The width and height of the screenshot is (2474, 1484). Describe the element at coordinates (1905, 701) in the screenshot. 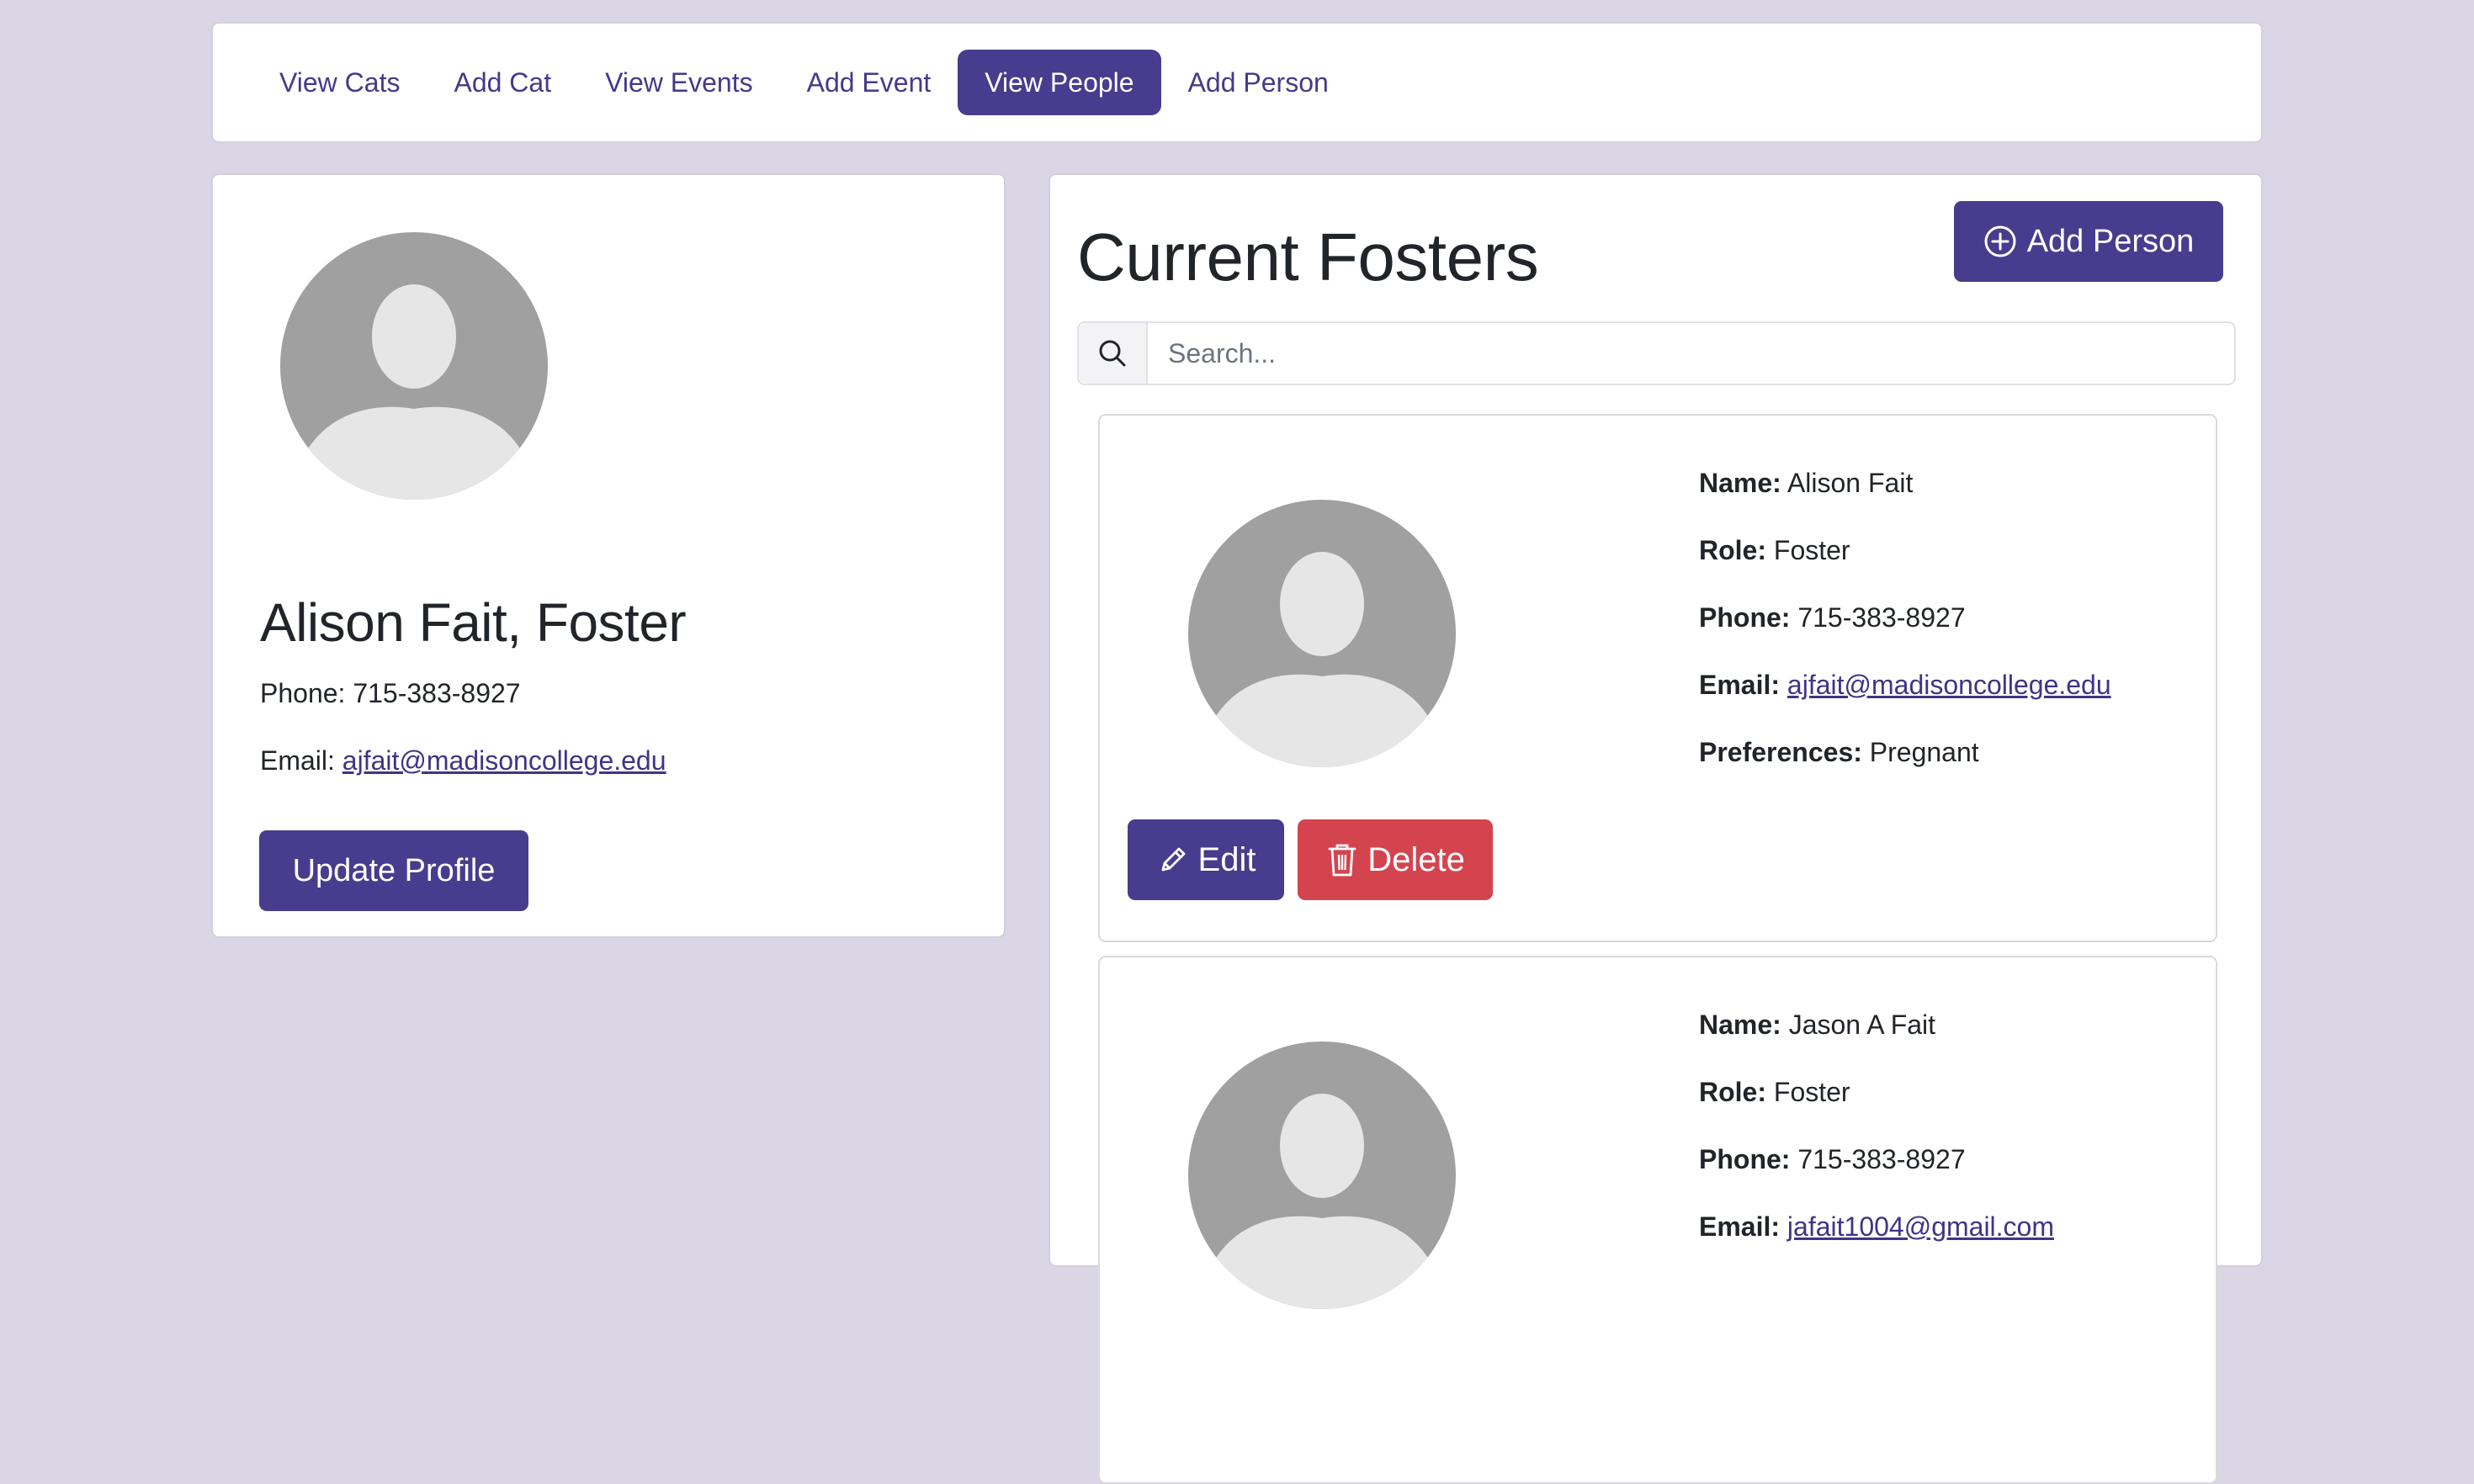

I see `person-email: Email: ajfait@madisoncollege.edu` at that location.